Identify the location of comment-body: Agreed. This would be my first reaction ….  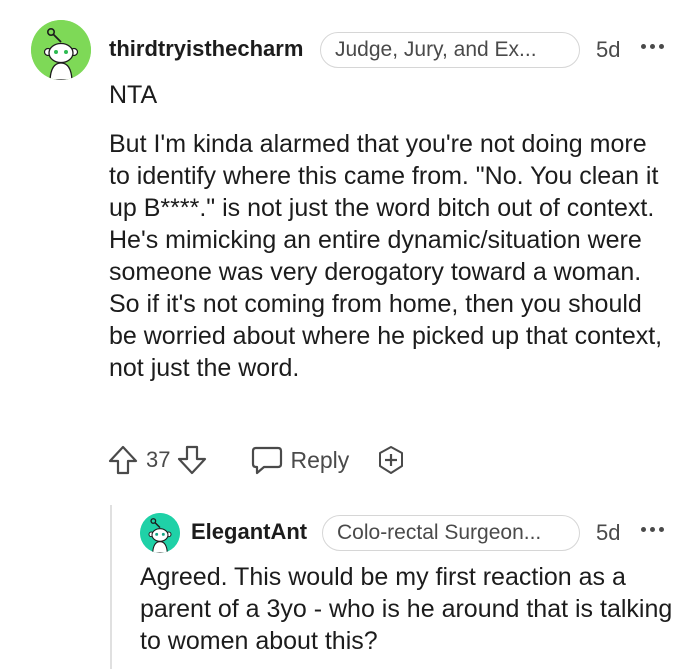
(406, 609).